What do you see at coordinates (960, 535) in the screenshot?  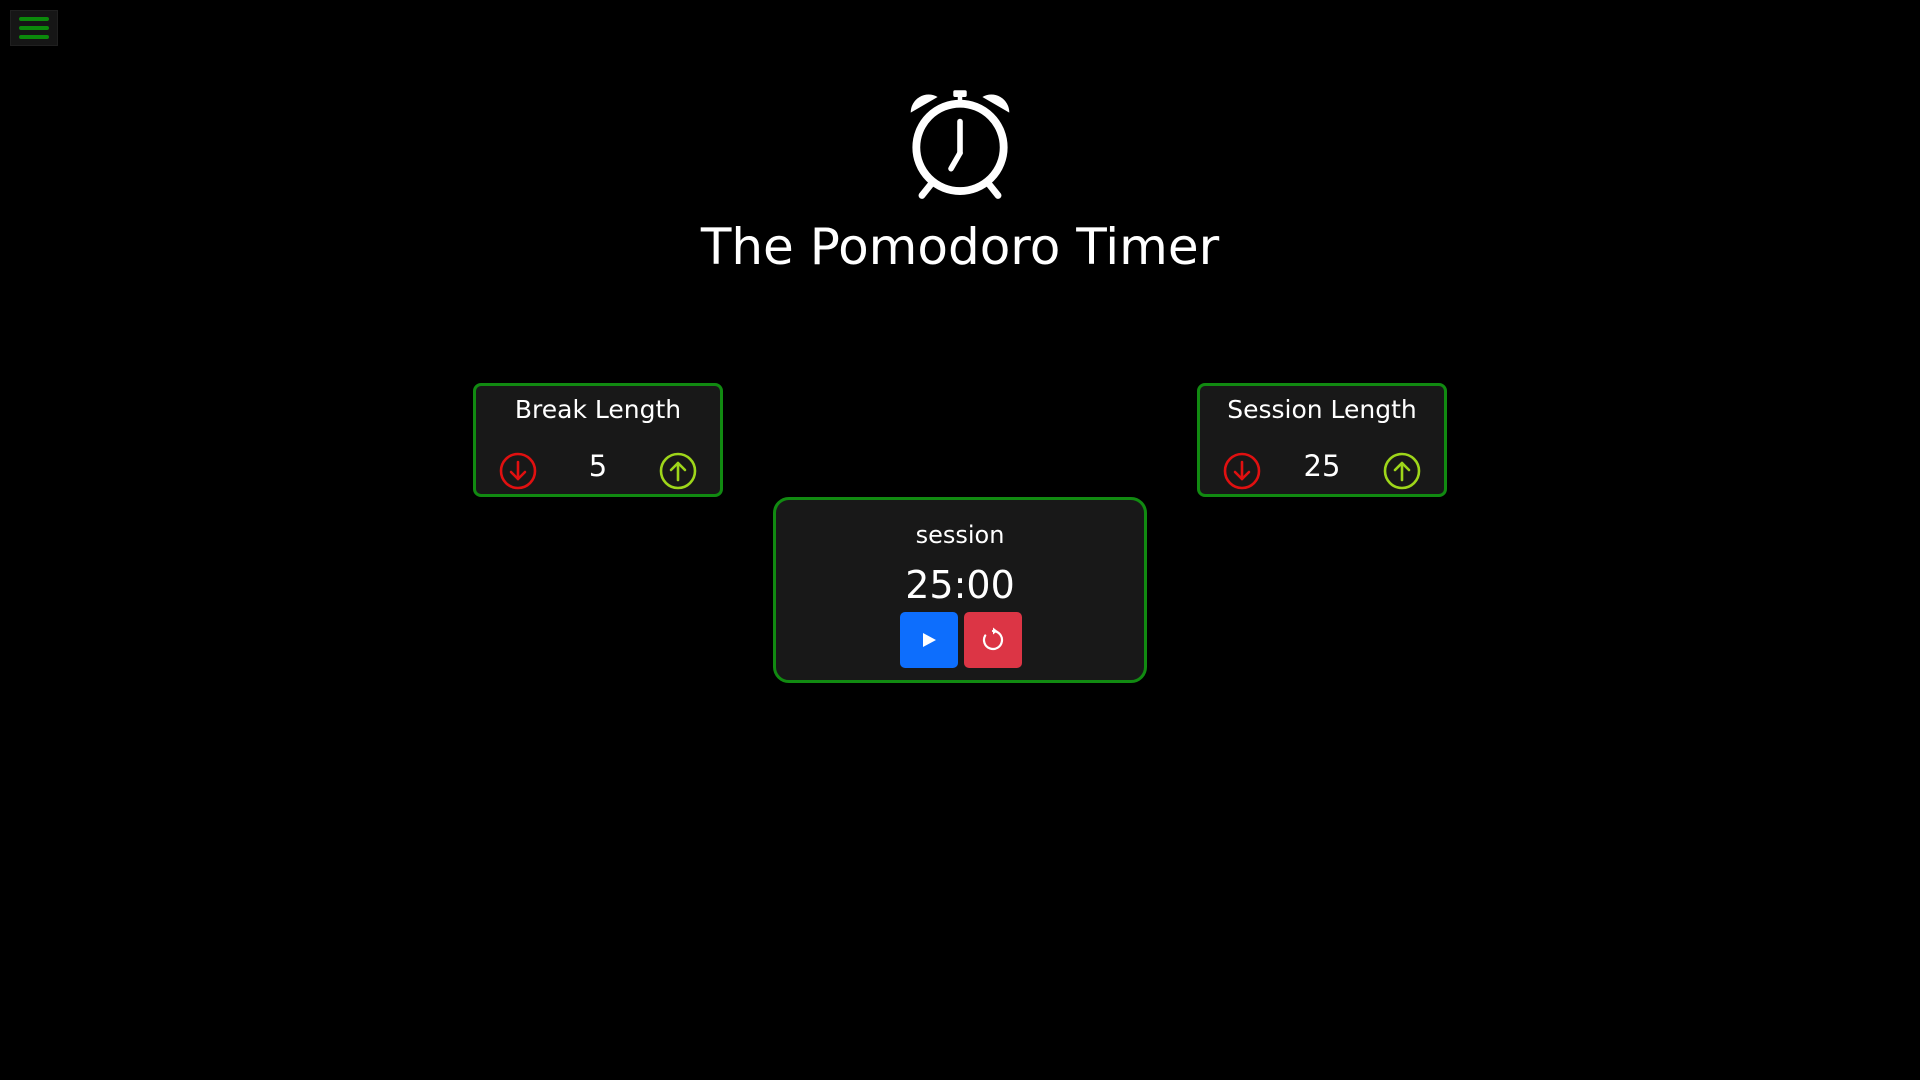 I see `timer-label: session` at bounding box center [960, 535].